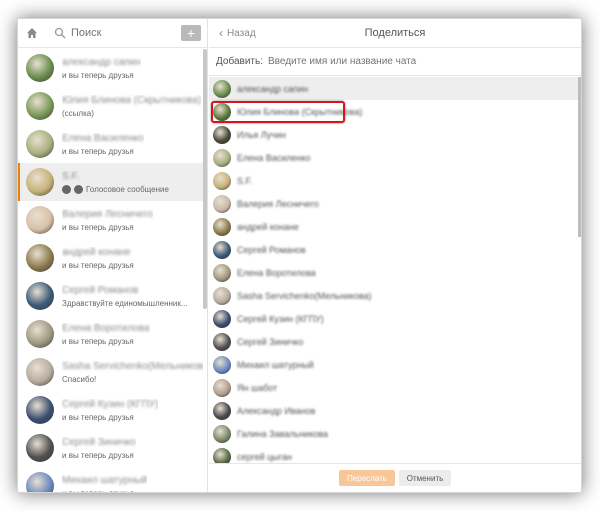 The image size is (600, 511). What do you see at coordinates (367, 478) in the screenshot?
I see `forward-button: Переслать` at bounding box center [367, 478].